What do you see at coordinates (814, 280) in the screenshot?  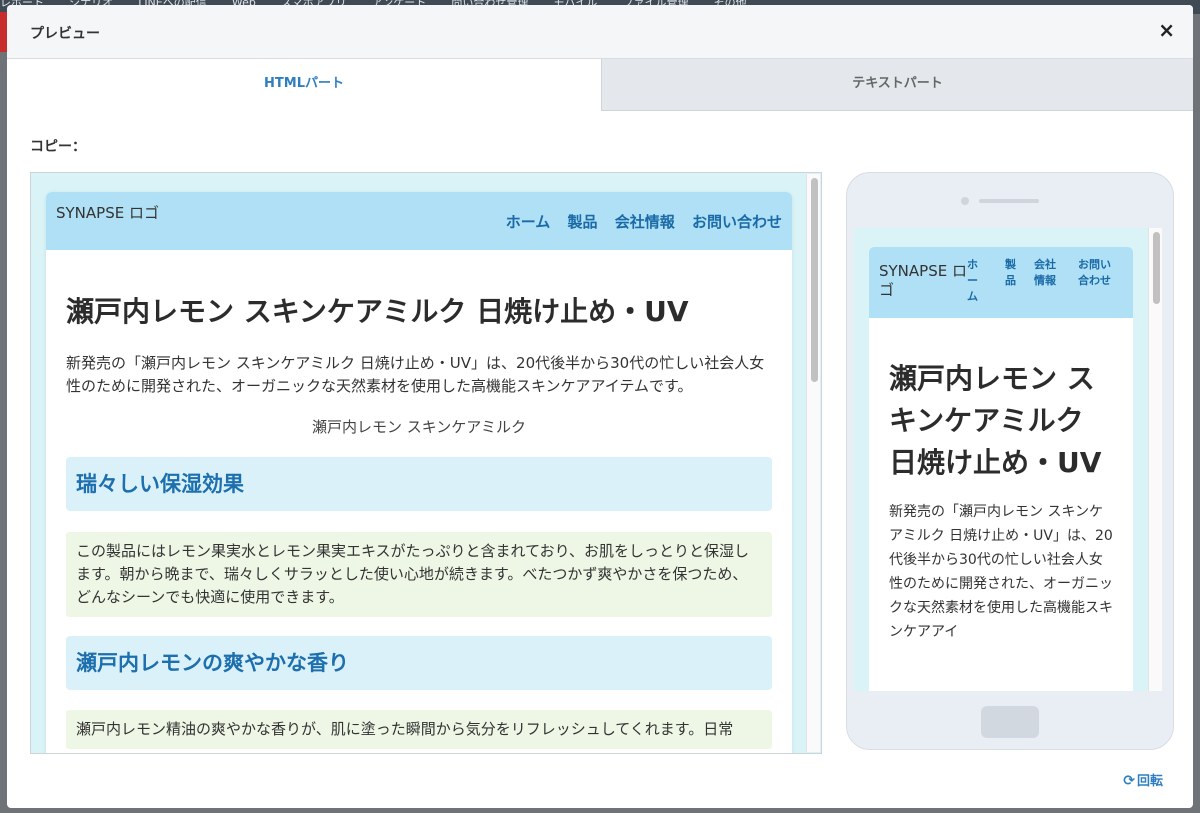 I see `desktop-scrollbar-thumb` at bounding box center [814, 280].